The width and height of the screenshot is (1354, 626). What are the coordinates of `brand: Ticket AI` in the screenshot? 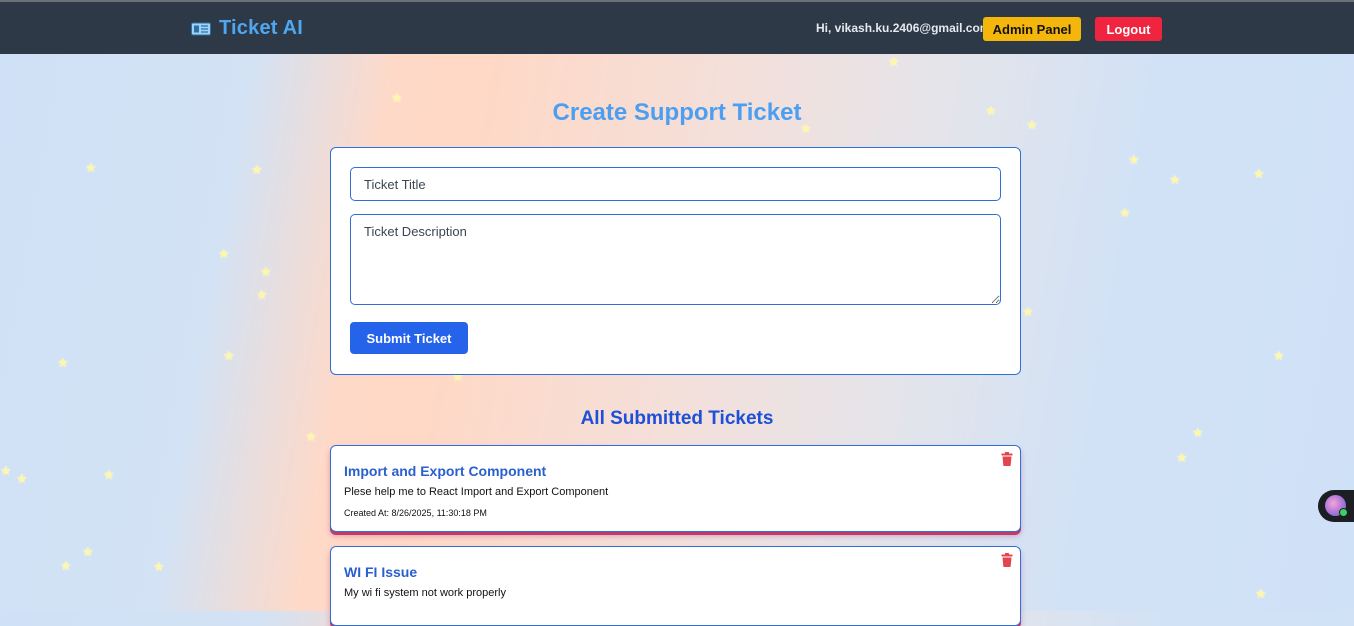 It's located at (247, 28).